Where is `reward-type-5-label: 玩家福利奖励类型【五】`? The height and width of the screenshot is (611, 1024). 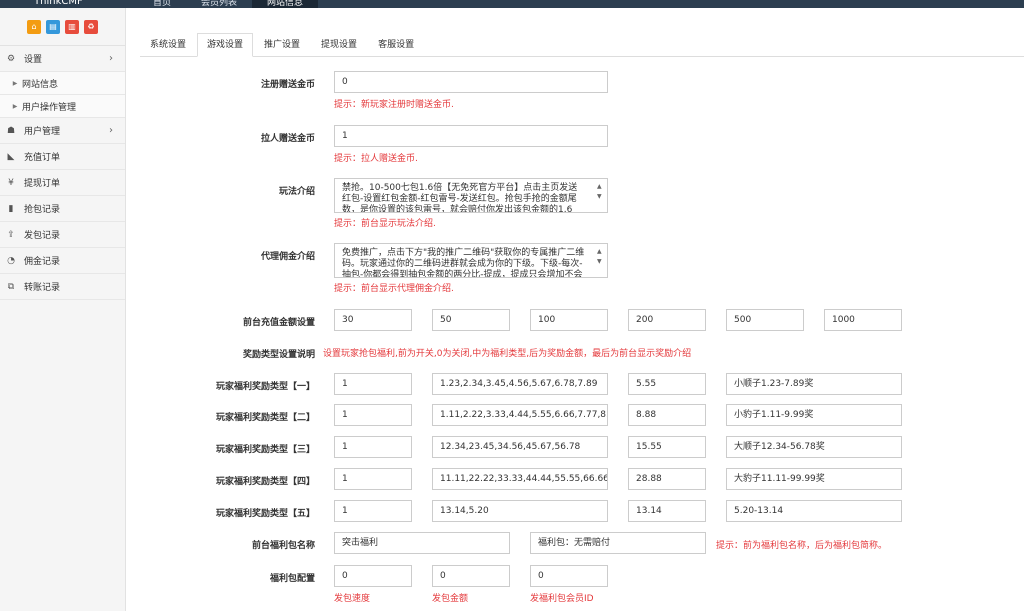
reward-type-5-label: 玩家福利奖励类型【五】 is located at coordinates (265, 514).